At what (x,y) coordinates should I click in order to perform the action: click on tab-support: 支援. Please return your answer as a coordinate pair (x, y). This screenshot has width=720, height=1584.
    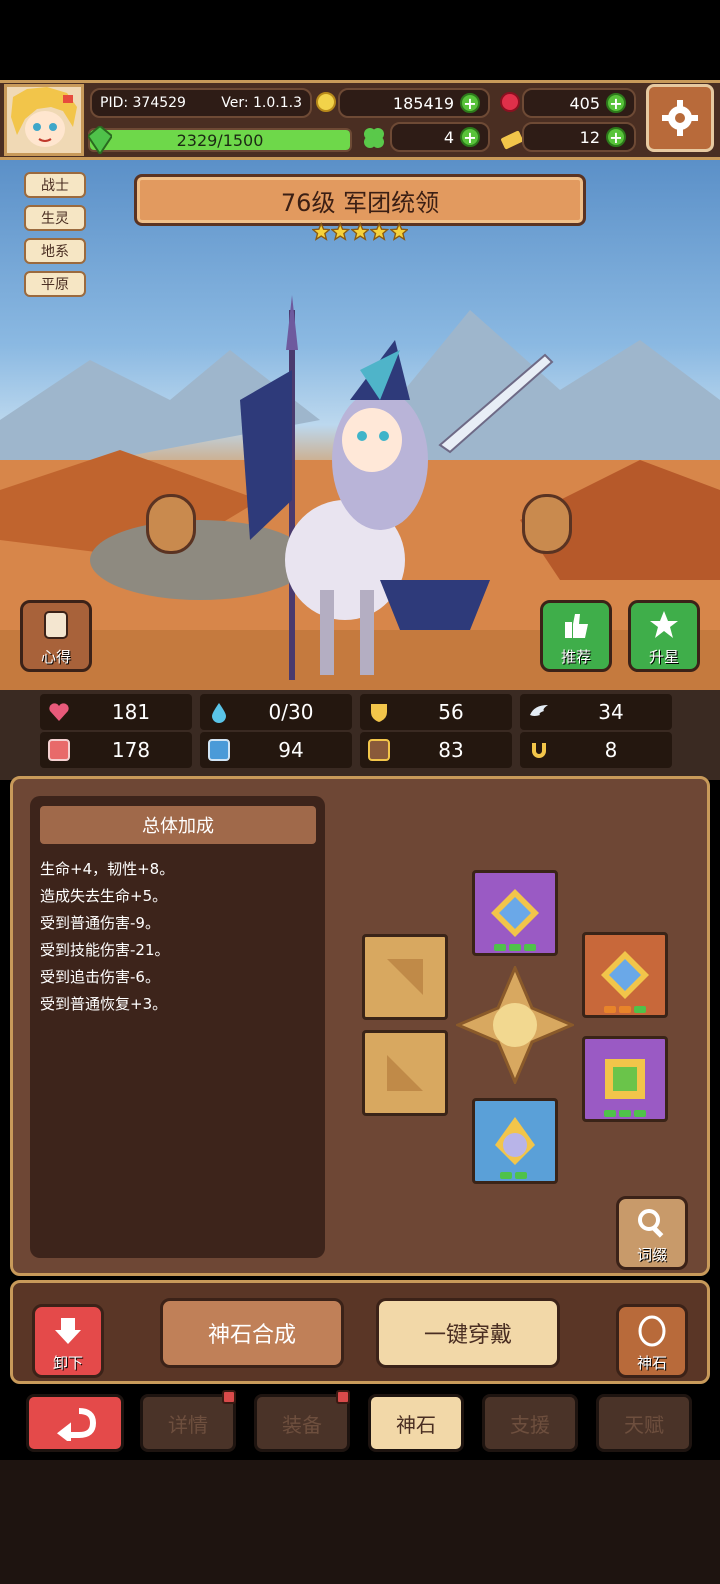
    Looking at the image, I should click on (530, 1423).